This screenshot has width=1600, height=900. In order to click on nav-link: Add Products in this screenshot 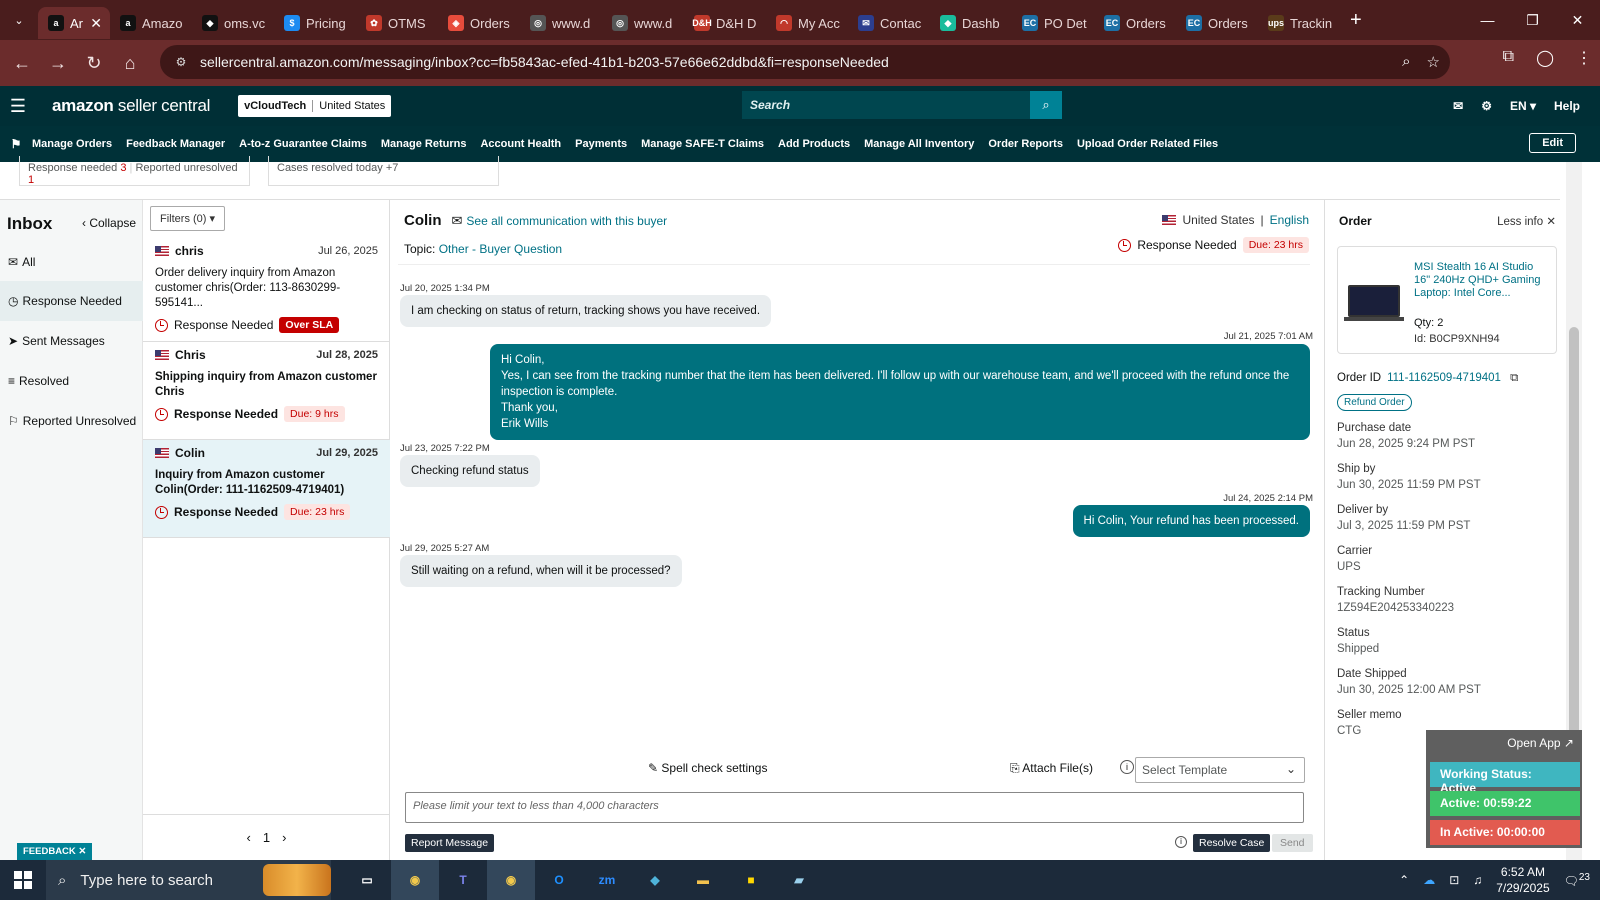, I will do `click(814, 144)`.